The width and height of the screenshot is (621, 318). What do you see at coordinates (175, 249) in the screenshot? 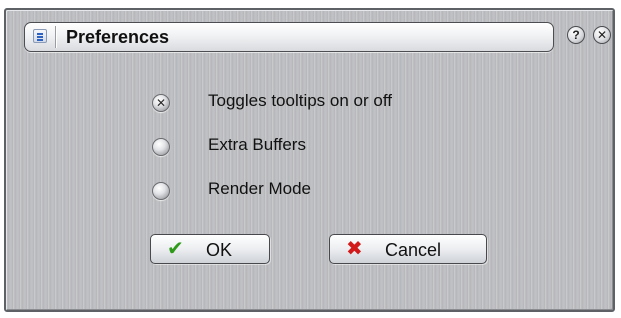
I see `checkmark-icon: ✔` at bounding box center [175, 249].